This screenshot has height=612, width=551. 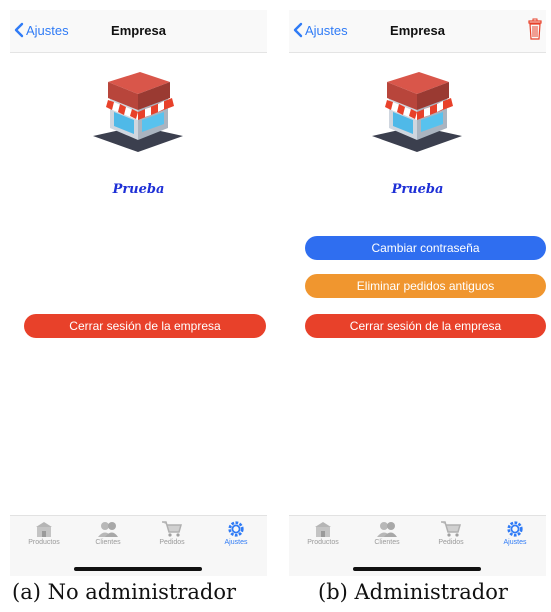 What do you see at coordinates (425, 248) in the screenshot?
I see `change-password-button: Cambiar contraseña` at bounding box center [425, 248].